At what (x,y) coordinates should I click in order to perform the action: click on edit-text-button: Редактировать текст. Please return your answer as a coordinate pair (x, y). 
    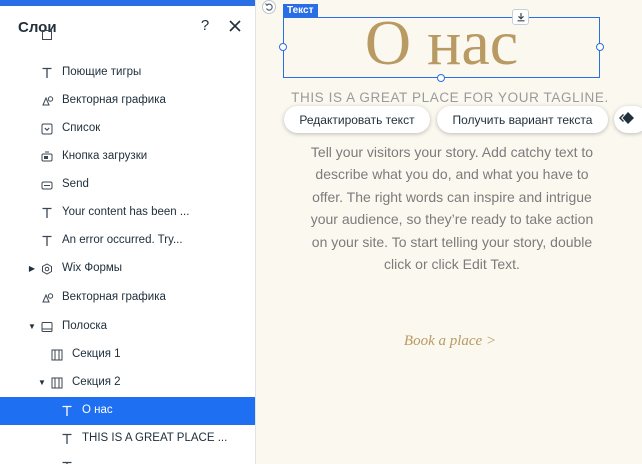
    Looking at the image, I should click on (357, 119).